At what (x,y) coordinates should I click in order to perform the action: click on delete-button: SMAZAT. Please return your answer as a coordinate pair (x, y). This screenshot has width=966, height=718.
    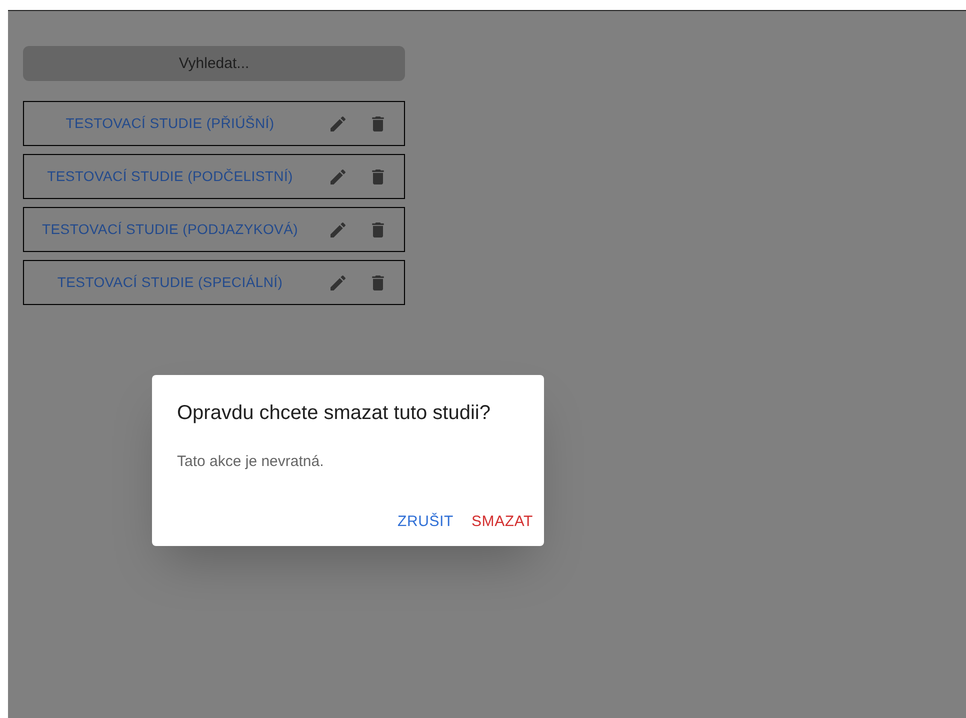
    Looking at the image, I should click on (502, 521).